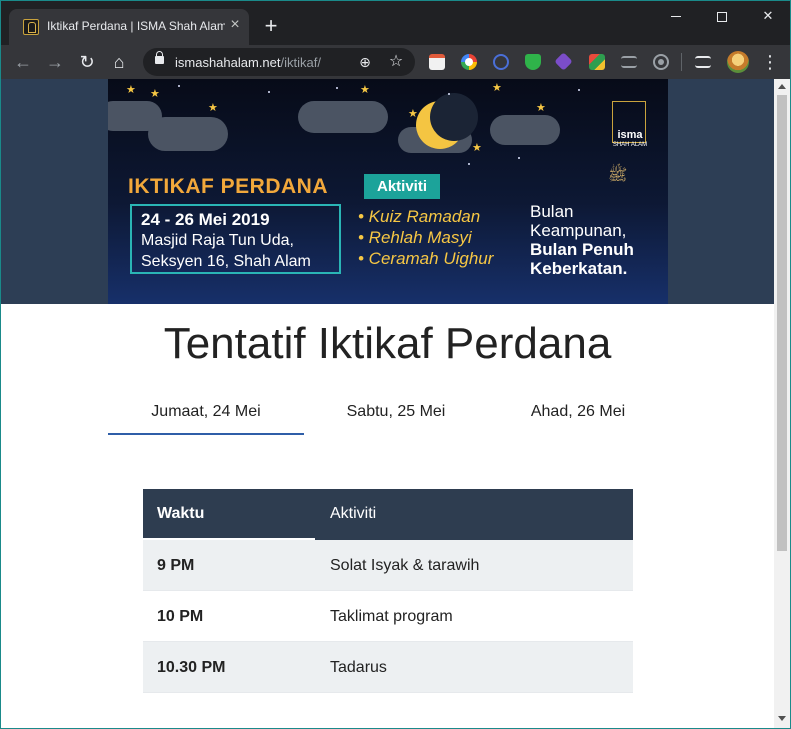 The width and height of the screenshot is (791, 729). I want to click on browser-tab: Iktikaf Perdana | ISMA Shah Alam ×, so click(129, 27).